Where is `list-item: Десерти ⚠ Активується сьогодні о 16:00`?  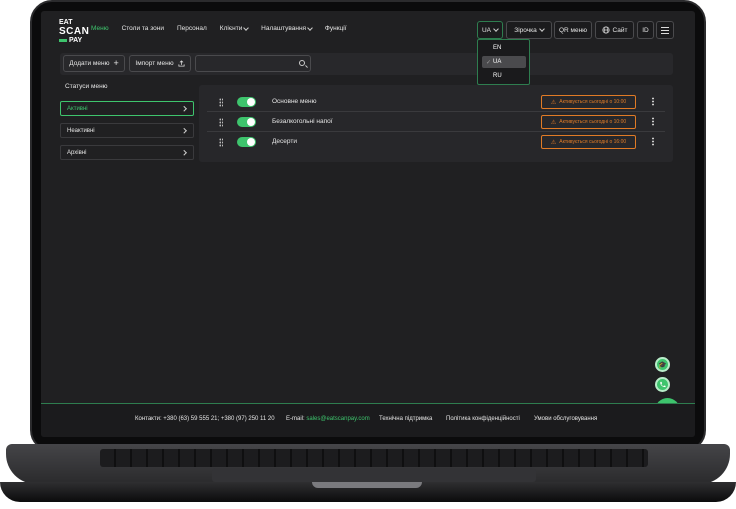 list-item: Десерти ⚠ Активується сьогодні о 16:00 is located at coordinates (436, 142).